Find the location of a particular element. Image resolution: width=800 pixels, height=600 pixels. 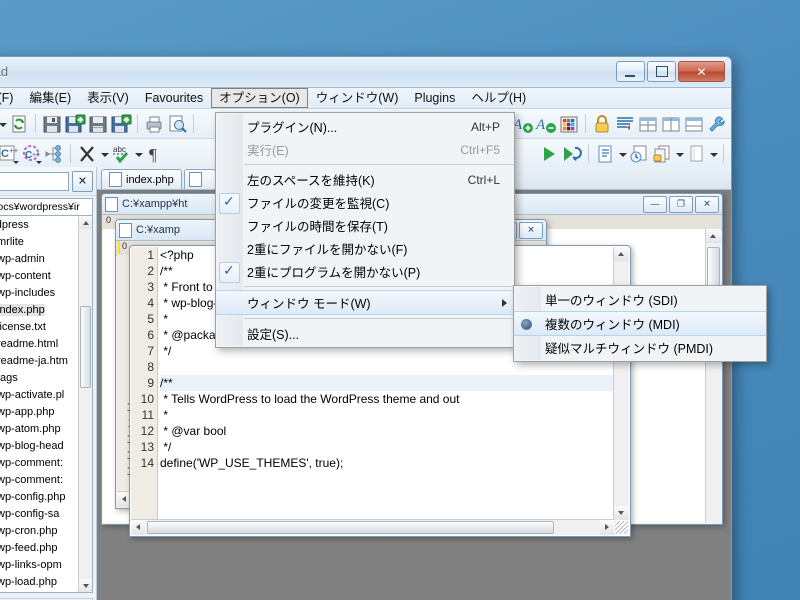

menu-item: ファイルの時間を保存(T) is located at coordinates (365, 225).